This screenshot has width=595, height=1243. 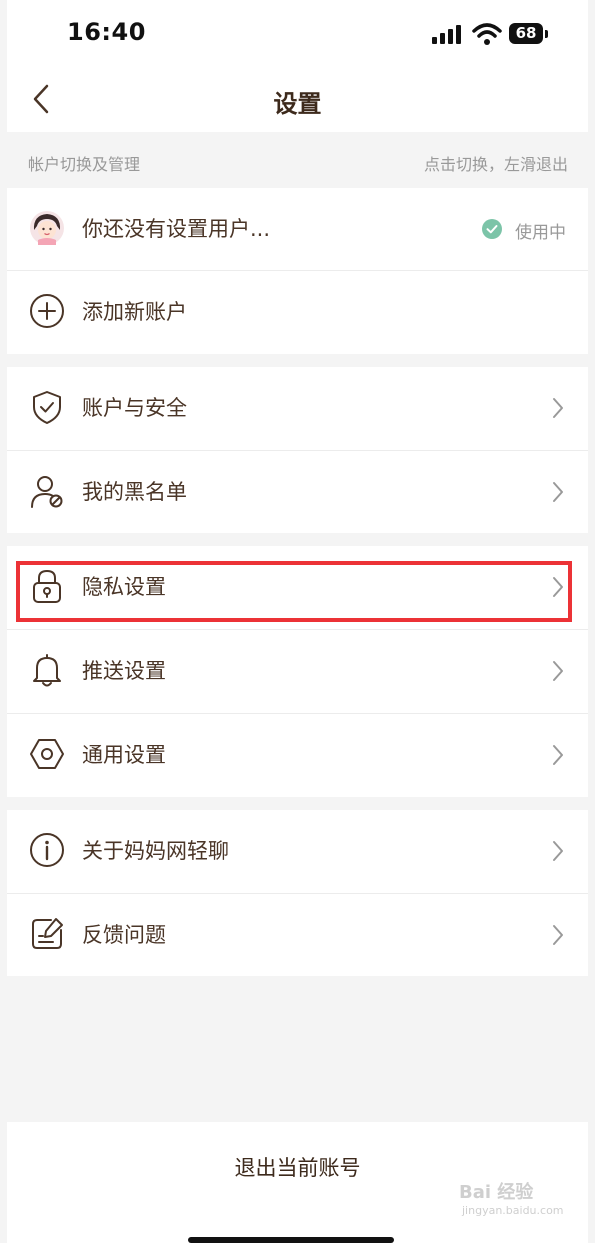 I want to click on general-settings-row: 通用设置, so click(x=297, y=755).